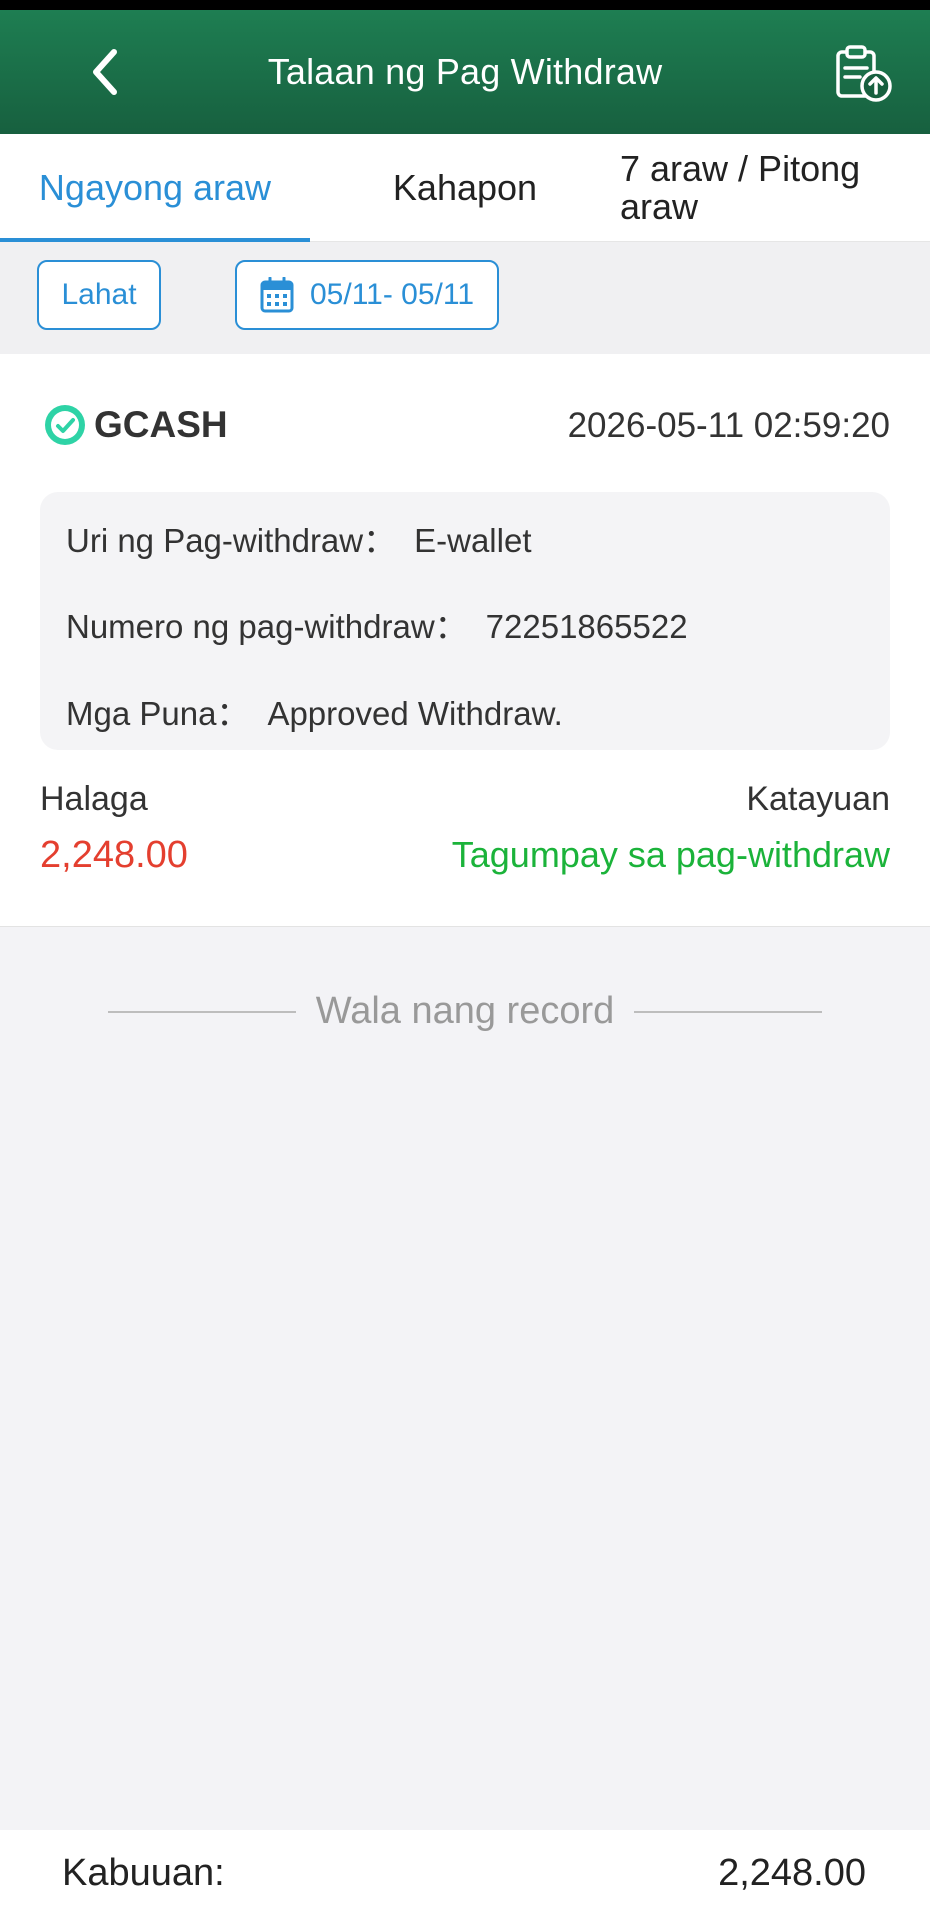 The height and width of the screenshot is (1920, 930). I want to click on withdraw-type-value: E-wallet, so click(473, 540).